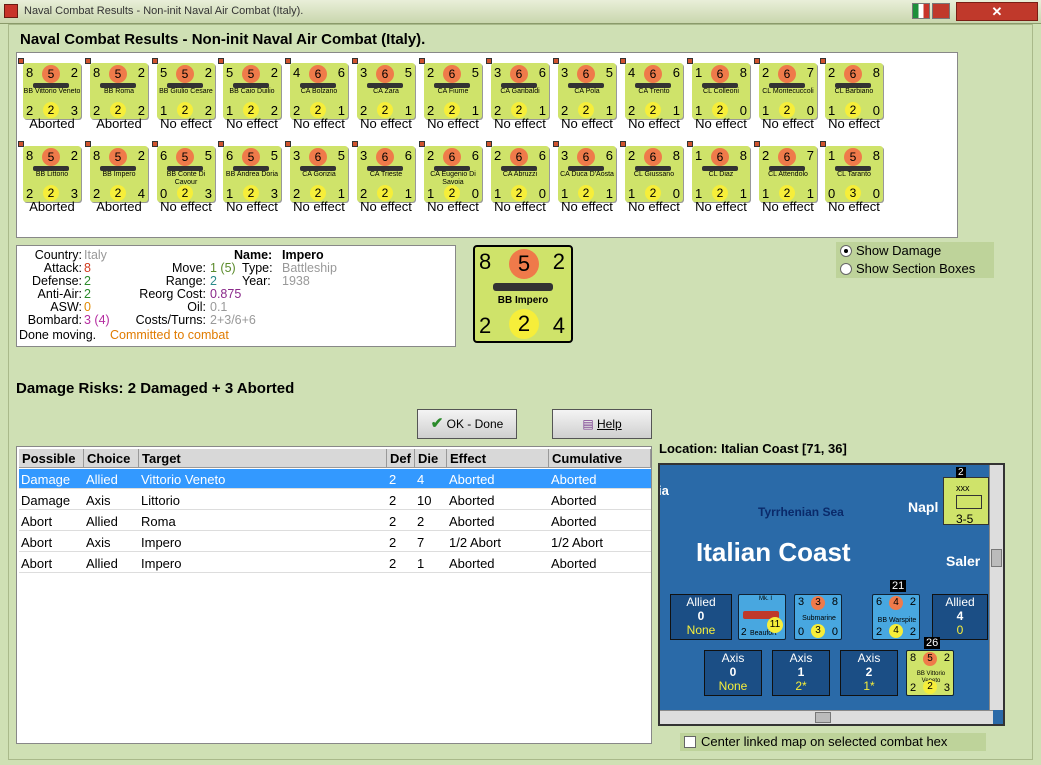  What do you see at coordinates (523, 294) in the screenshot?
I see `selected-unit-counter: 8 5 2 BB Impero 2 2 4` at bounding box center [523, 294].